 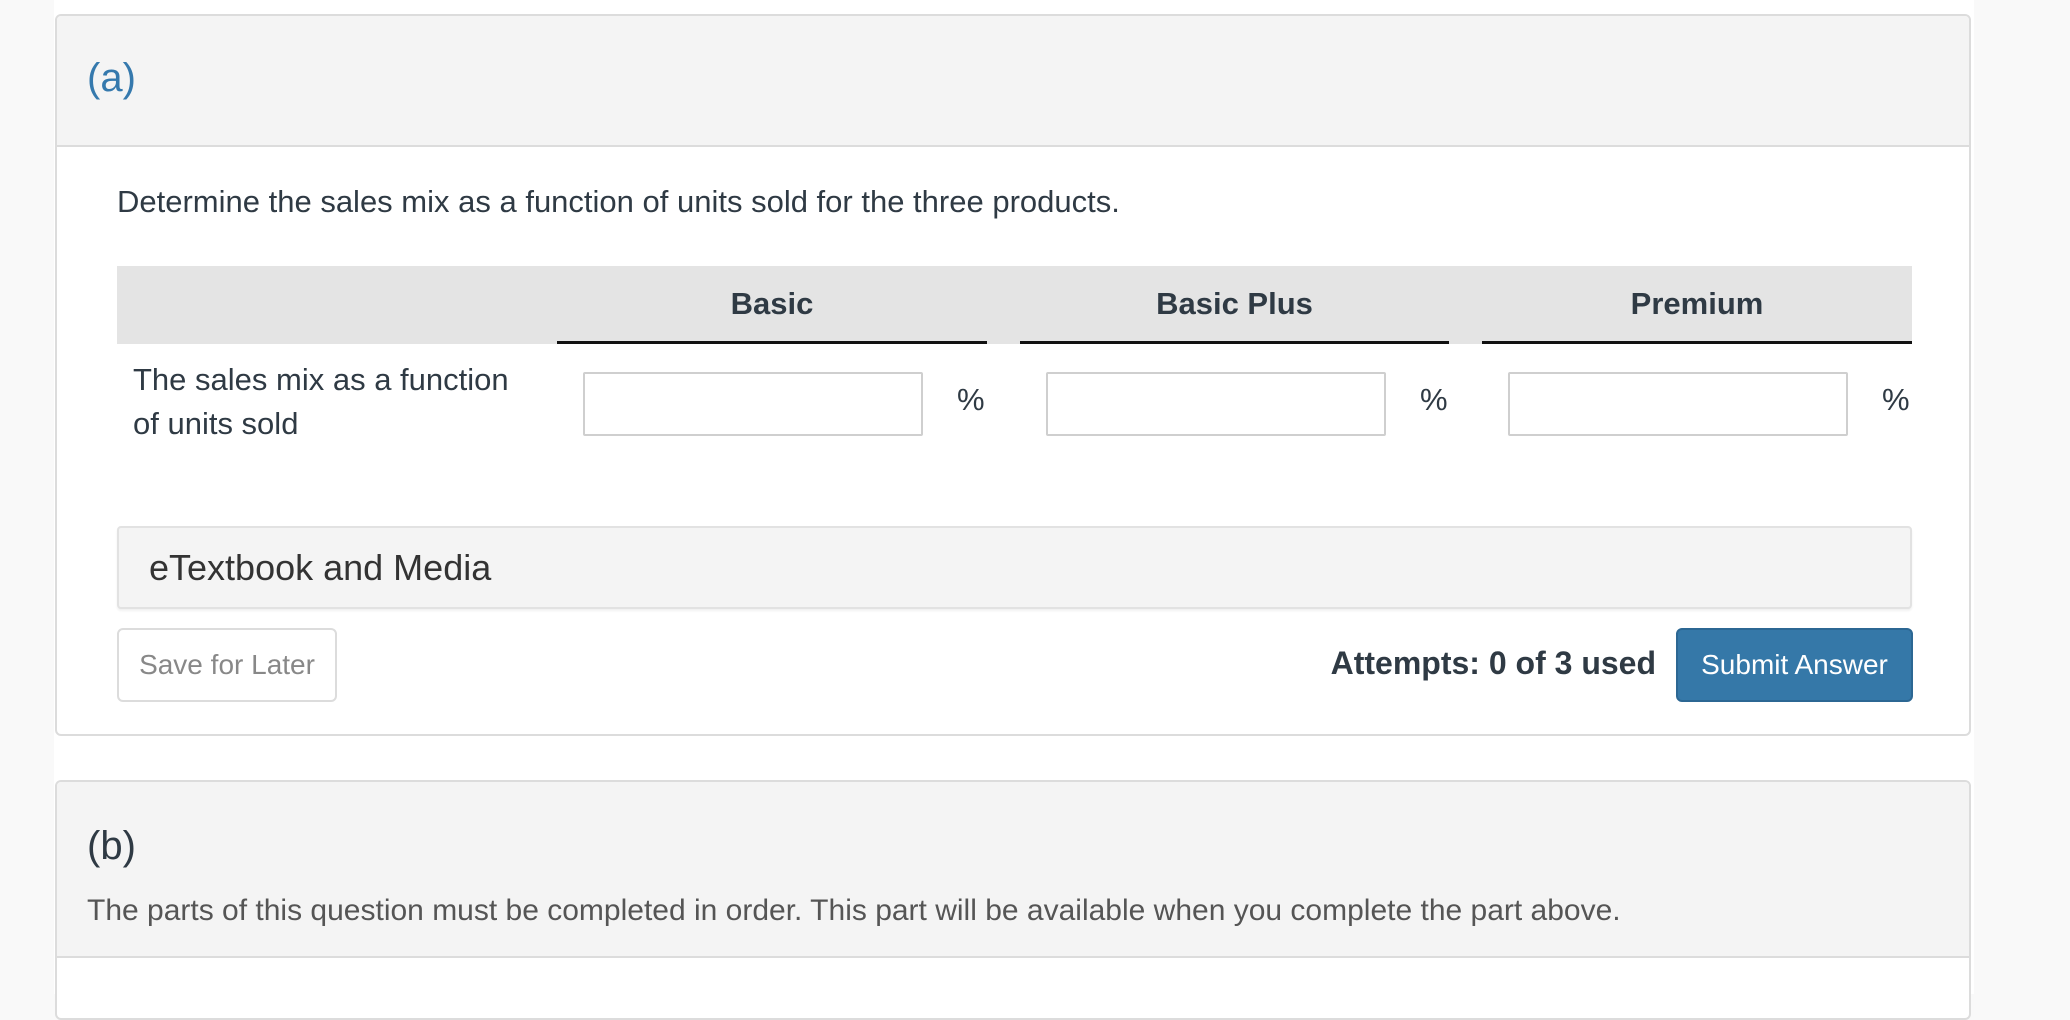 What do you see at coordinates (1896, 399) in the screenshot?
I see `premium-percent-unit: %` at bounding box center [1896, 399].